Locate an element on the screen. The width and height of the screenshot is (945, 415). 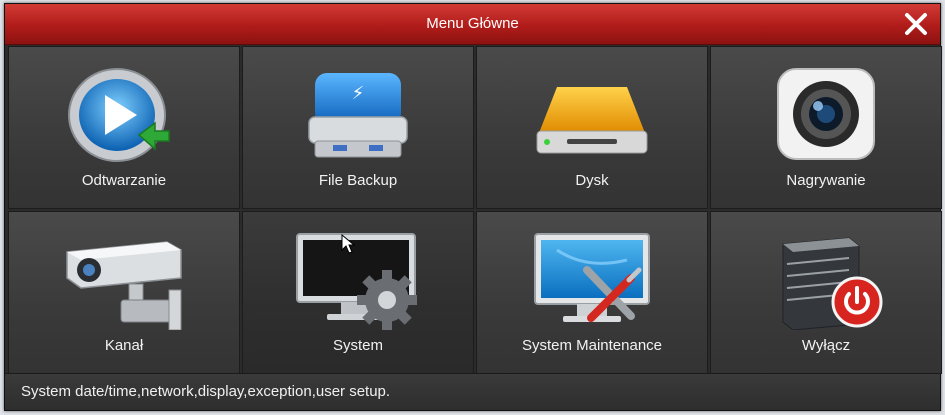
tile-shutdown: Wyłącz is located at coordinates (826, 292).